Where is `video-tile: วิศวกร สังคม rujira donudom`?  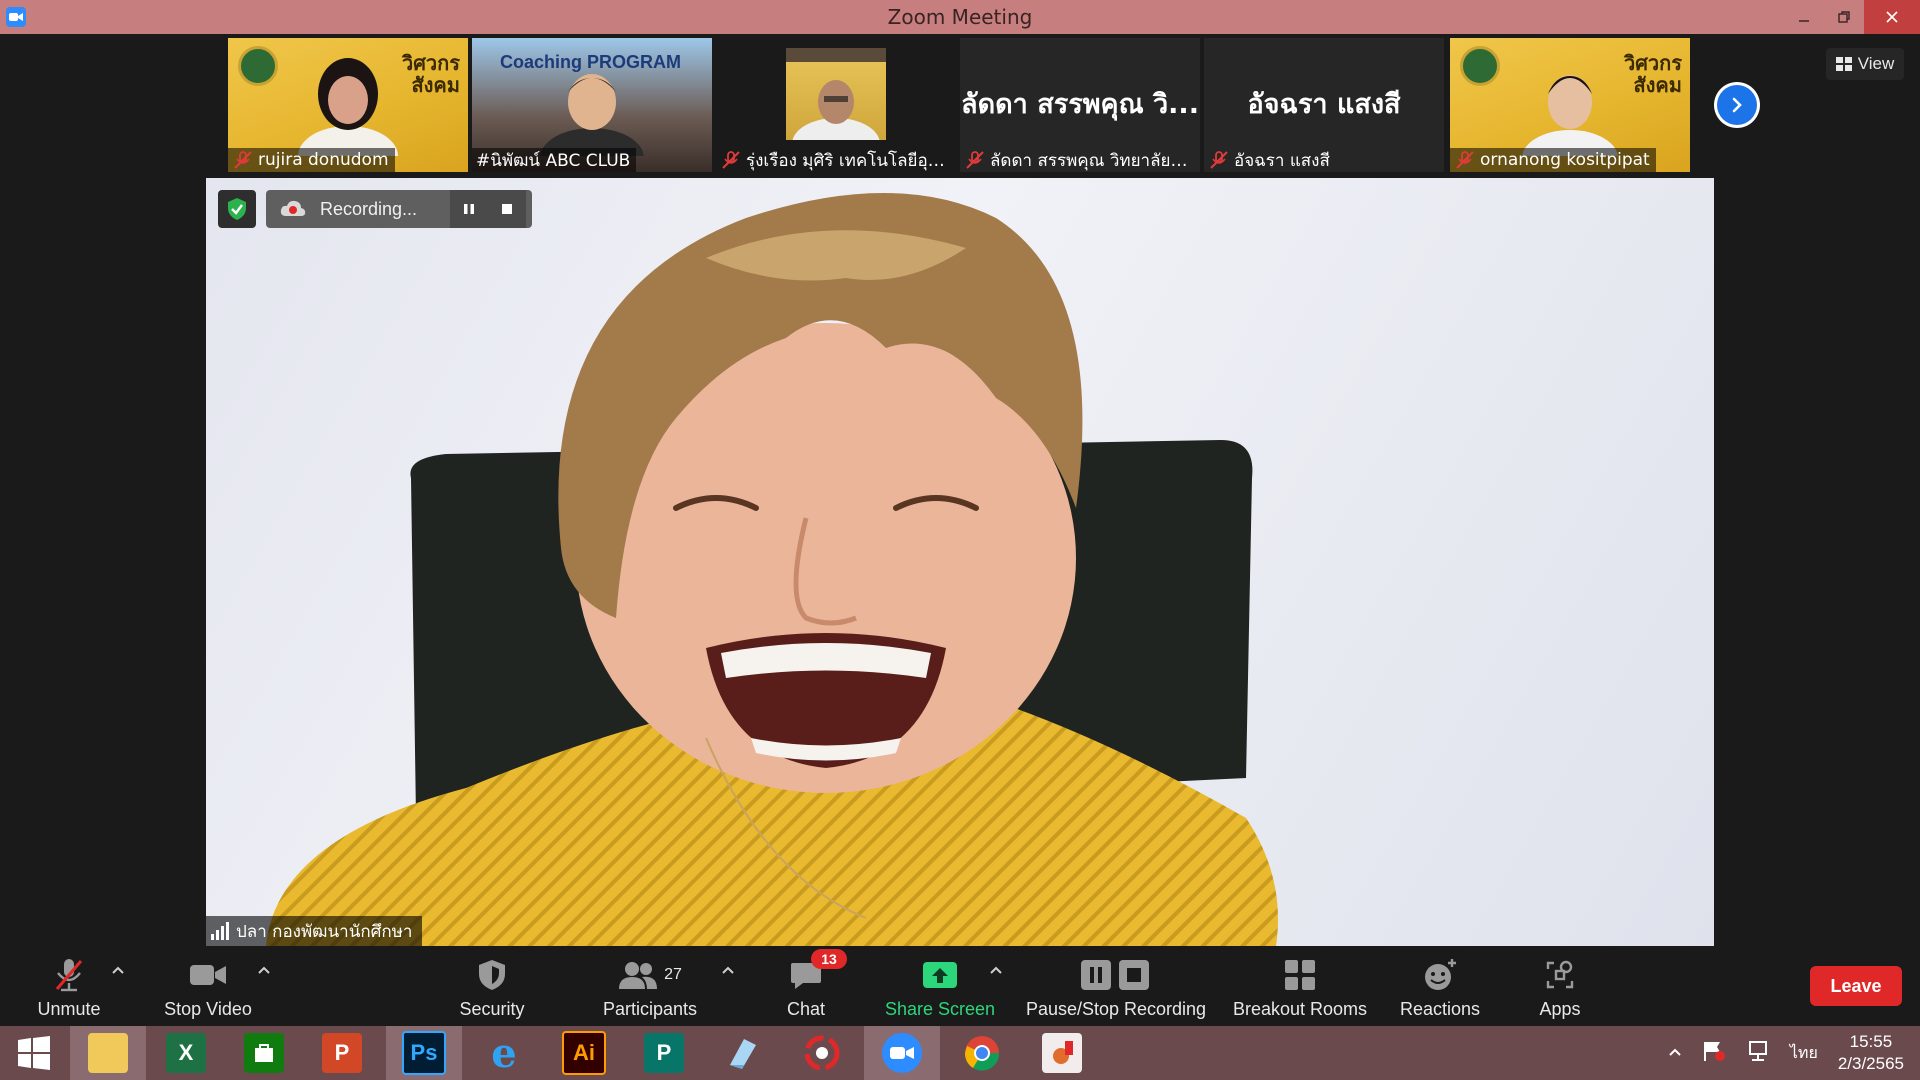 video-tile: วิศวกร สังคม rujira donudom is located at coordinates (348, 105).